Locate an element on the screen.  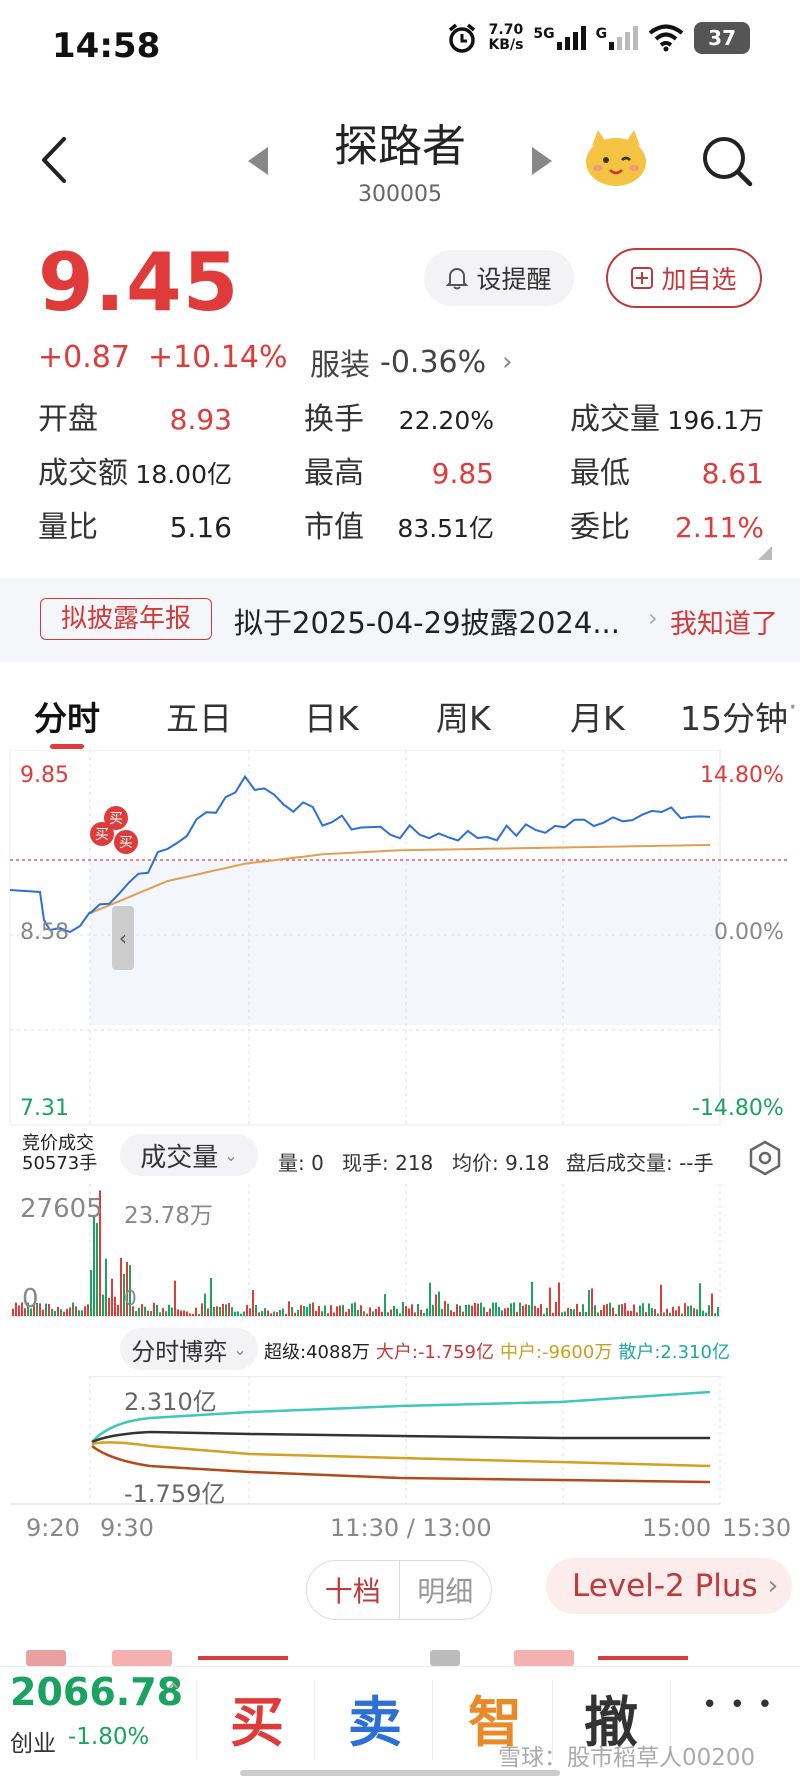
price-change: +0.87 +10.14% is located at coordinates (162, 357).